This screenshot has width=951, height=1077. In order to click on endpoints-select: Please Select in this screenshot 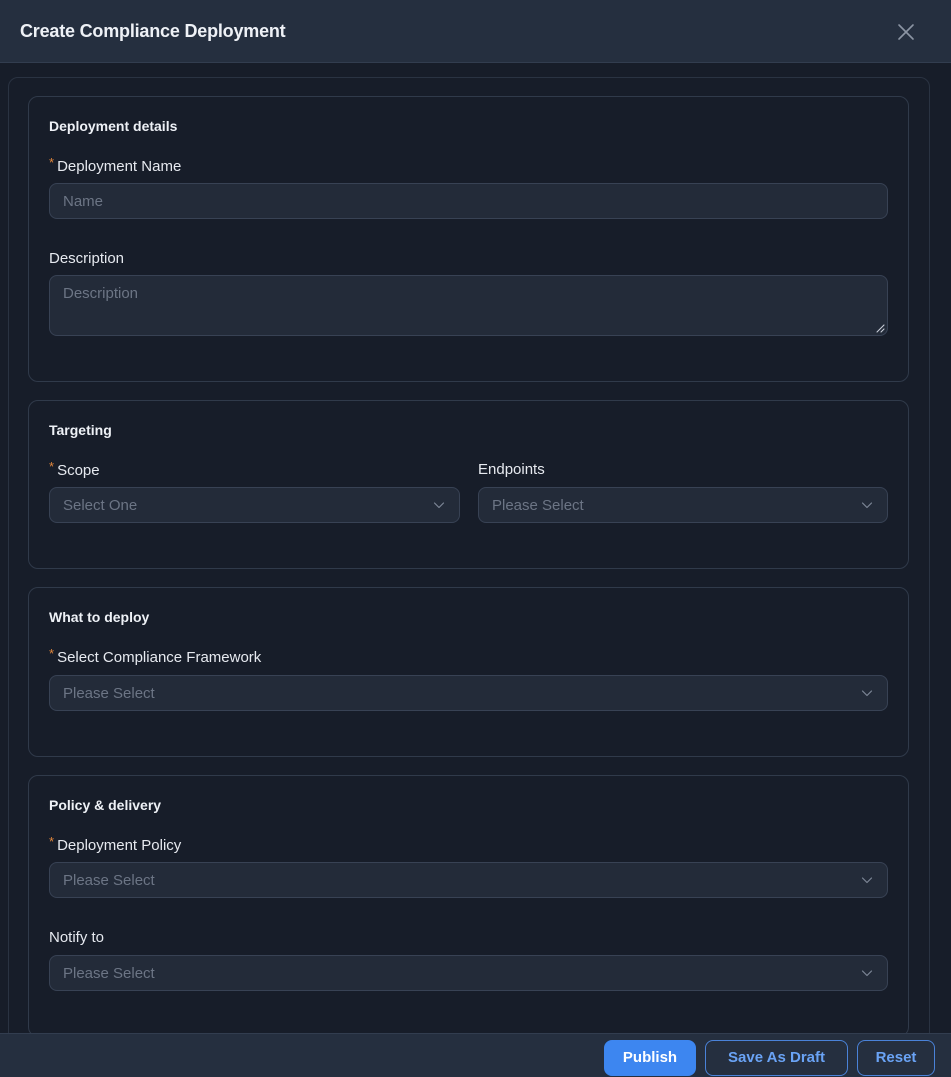, I will do `click(683, 505)`.